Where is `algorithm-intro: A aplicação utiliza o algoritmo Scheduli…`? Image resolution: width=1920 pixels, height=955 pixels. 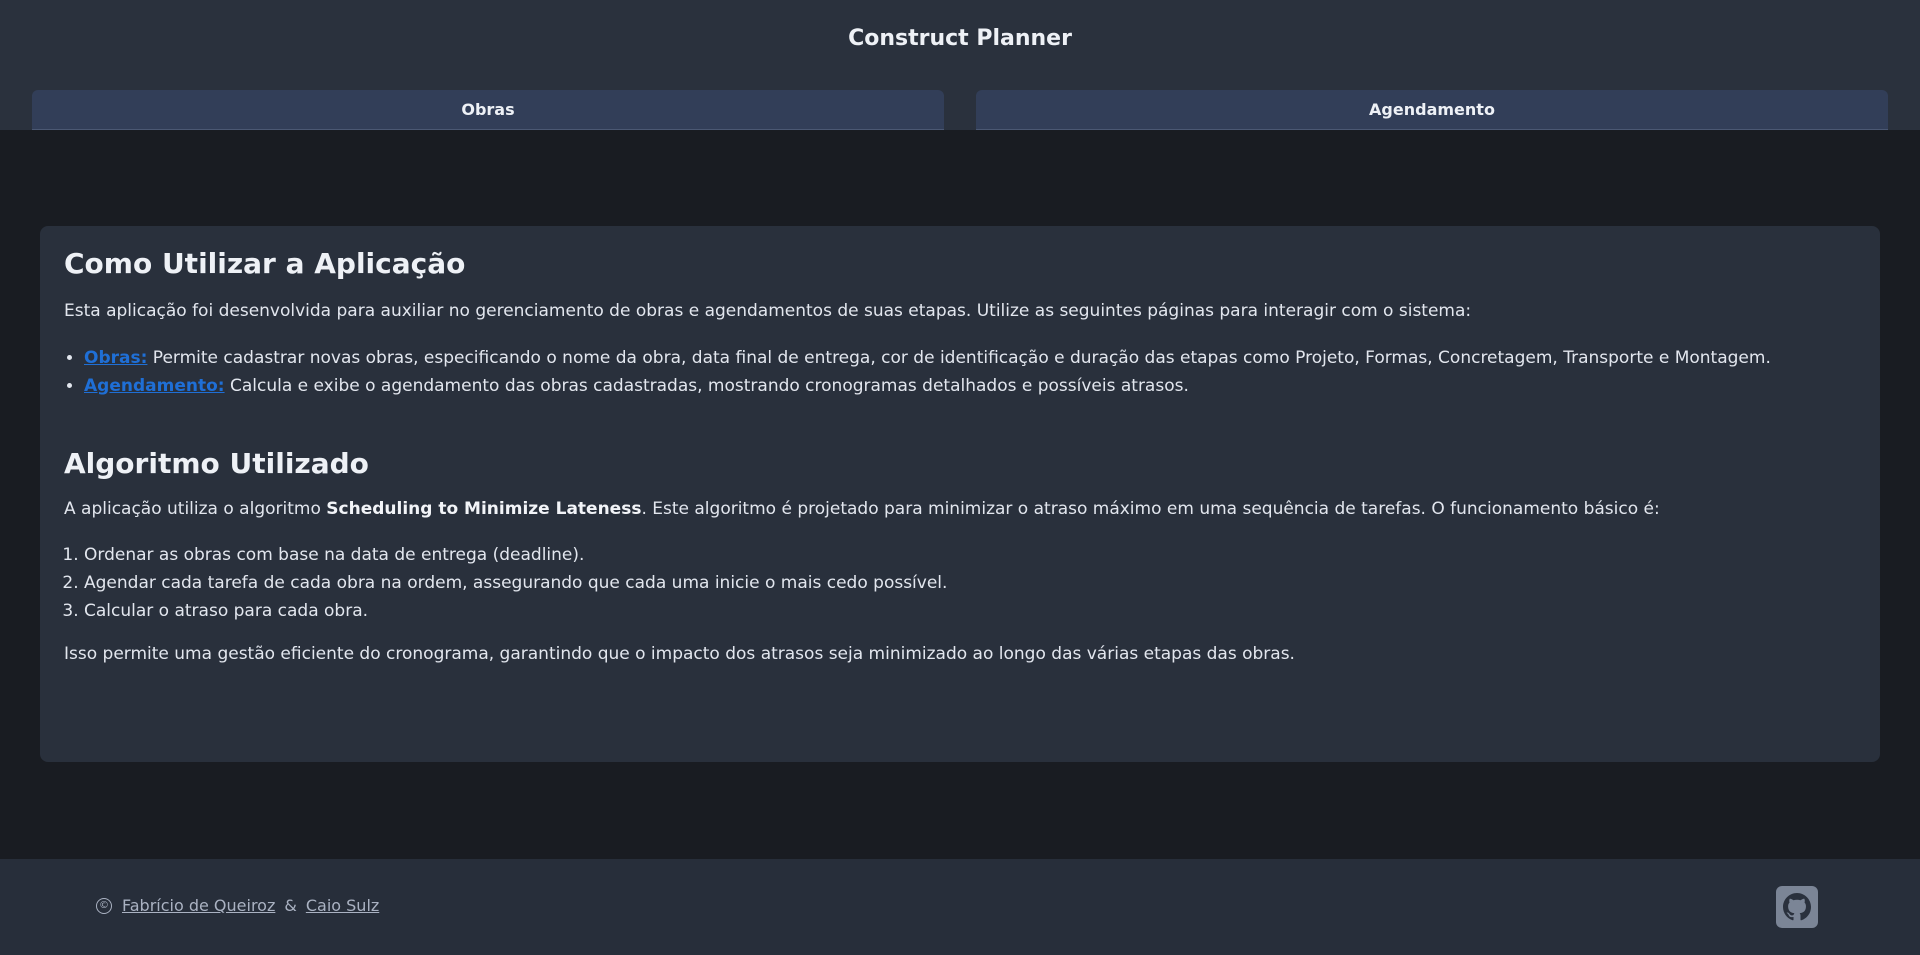 algorithm-intro: A aplicação utiliza o algoritmo Scheduli… is located at coordinates (960, 509).